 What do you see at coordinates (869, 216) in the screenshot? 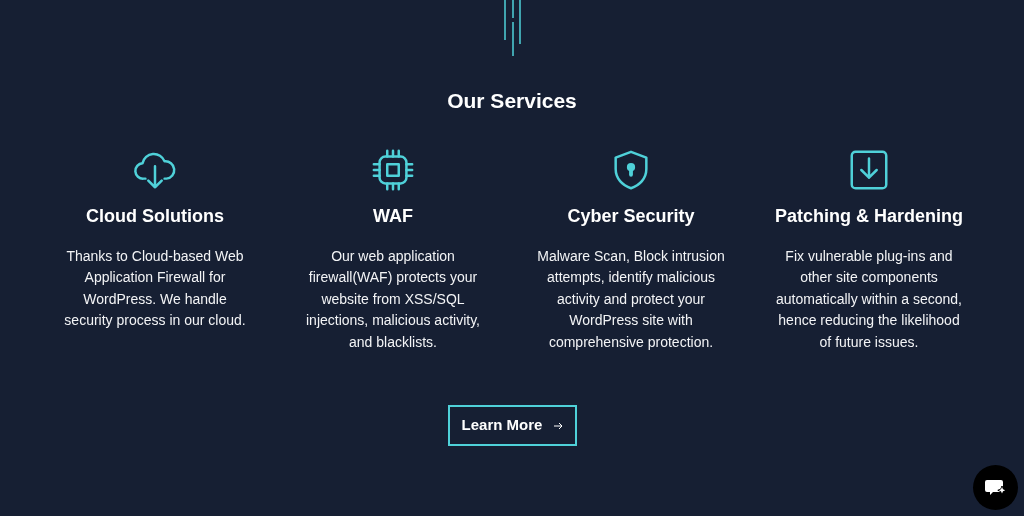
I see `service-title: Patching & Hardening` at bounding box center [869, 216].